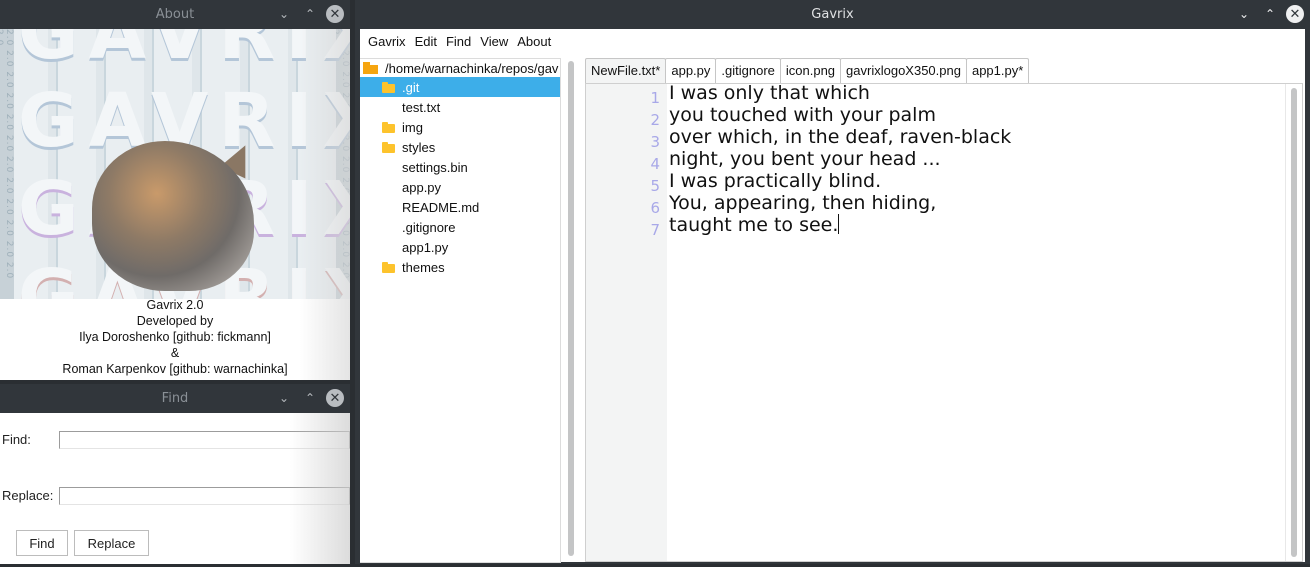  I want to click on find-title: Find, so click(175, 398).